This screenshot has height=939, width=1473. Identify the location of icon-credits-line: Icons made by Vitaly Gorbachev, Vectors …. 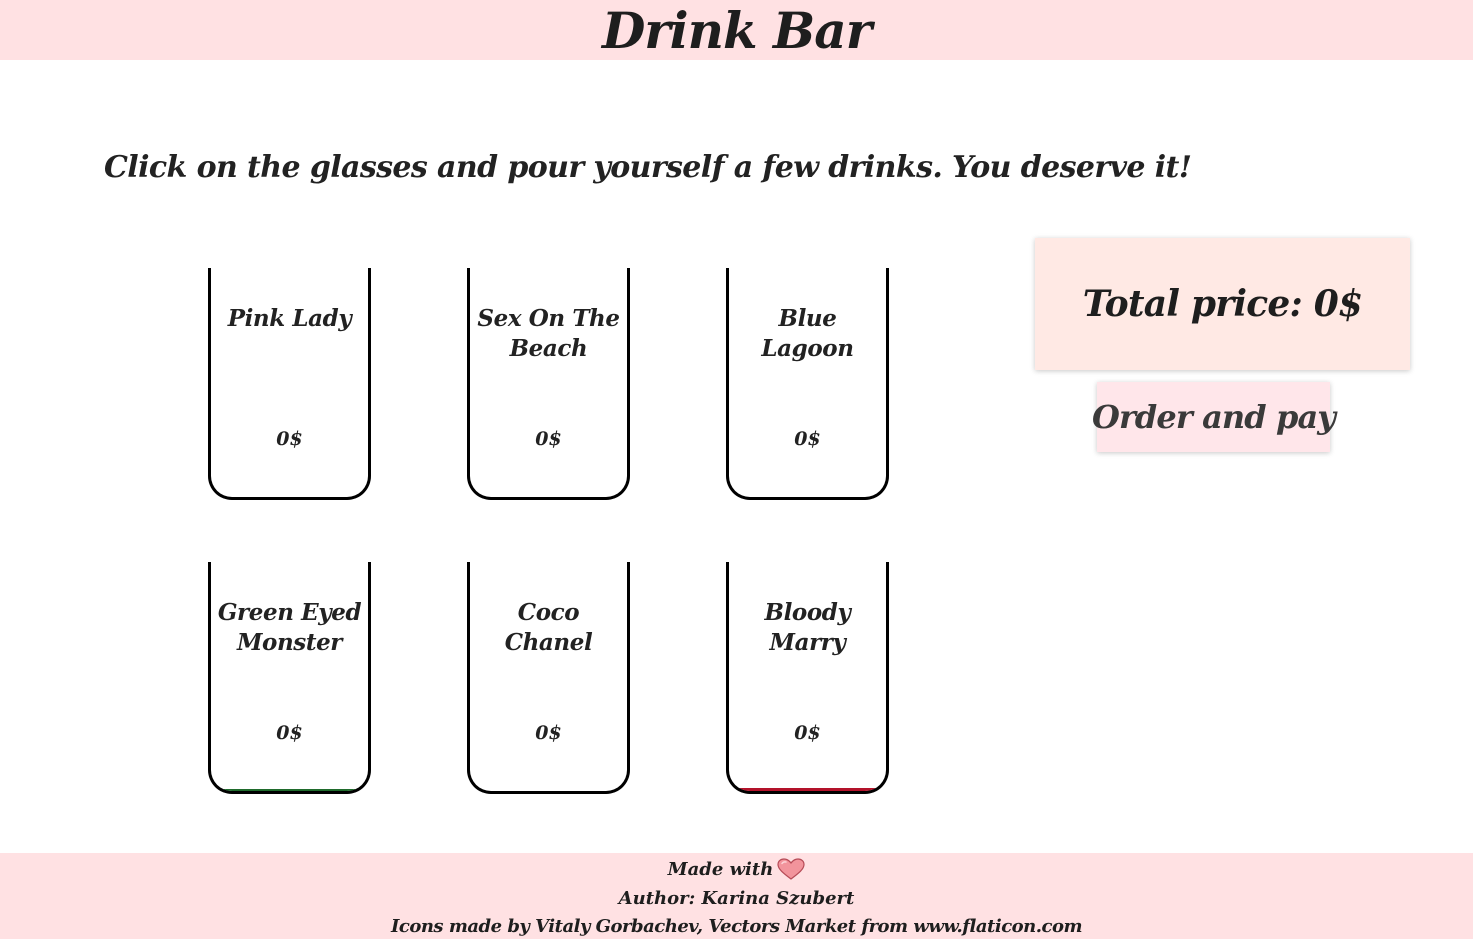
(736, 926).